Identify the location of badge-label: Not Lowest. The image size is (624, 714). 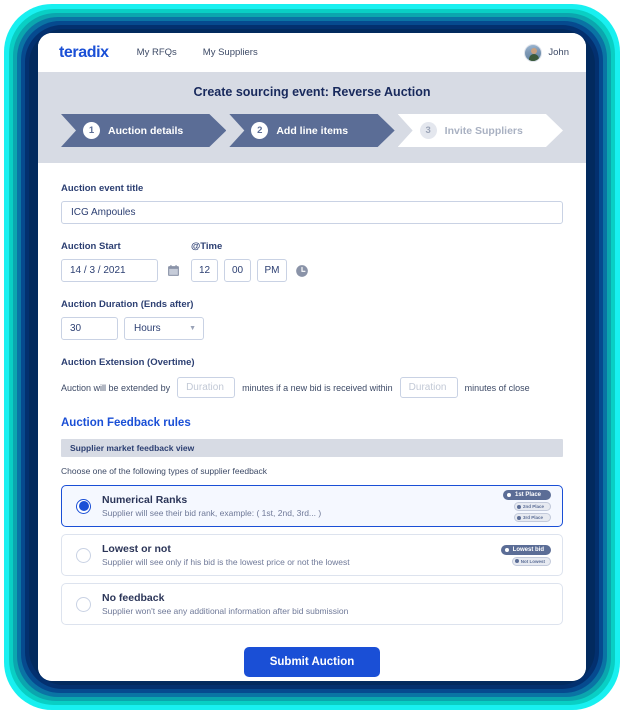
(532, 561).